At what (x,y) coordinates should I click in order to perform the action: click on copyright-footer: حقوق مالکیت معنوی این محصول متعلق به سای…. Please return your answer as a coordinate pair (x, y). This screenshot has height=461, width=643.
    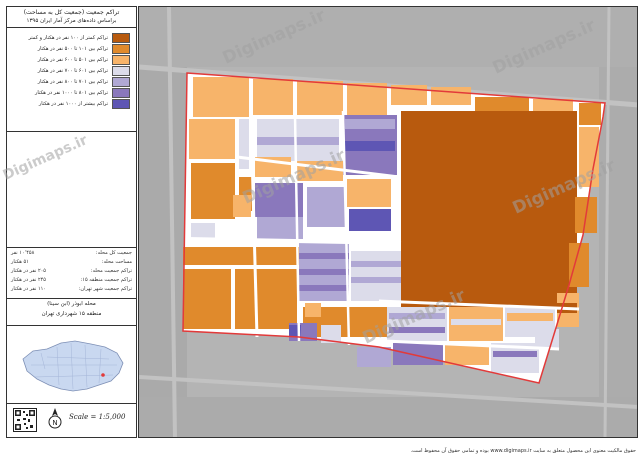
    Looking at the image, I should click on (523, 451).